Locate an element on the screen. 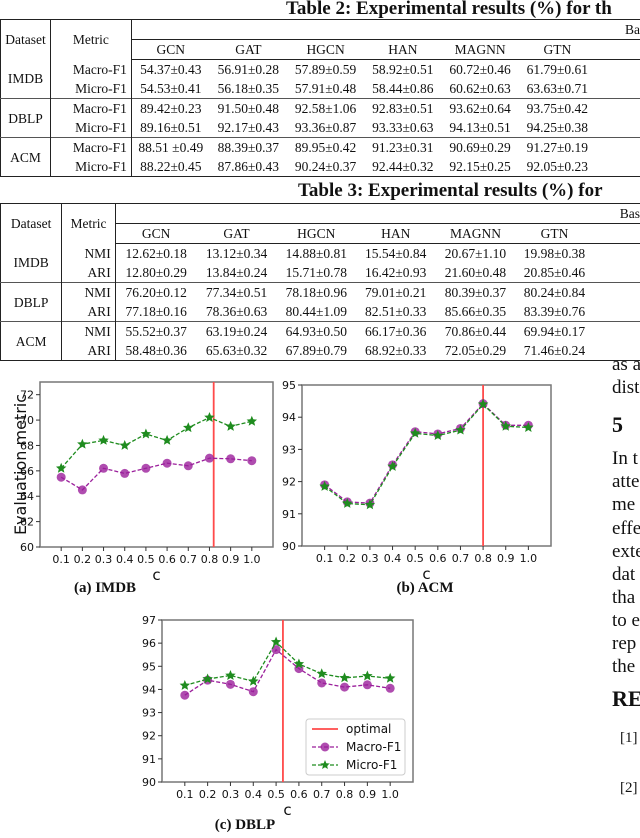  legend-label: Macro-F1 is located at coordinates (373, 747).